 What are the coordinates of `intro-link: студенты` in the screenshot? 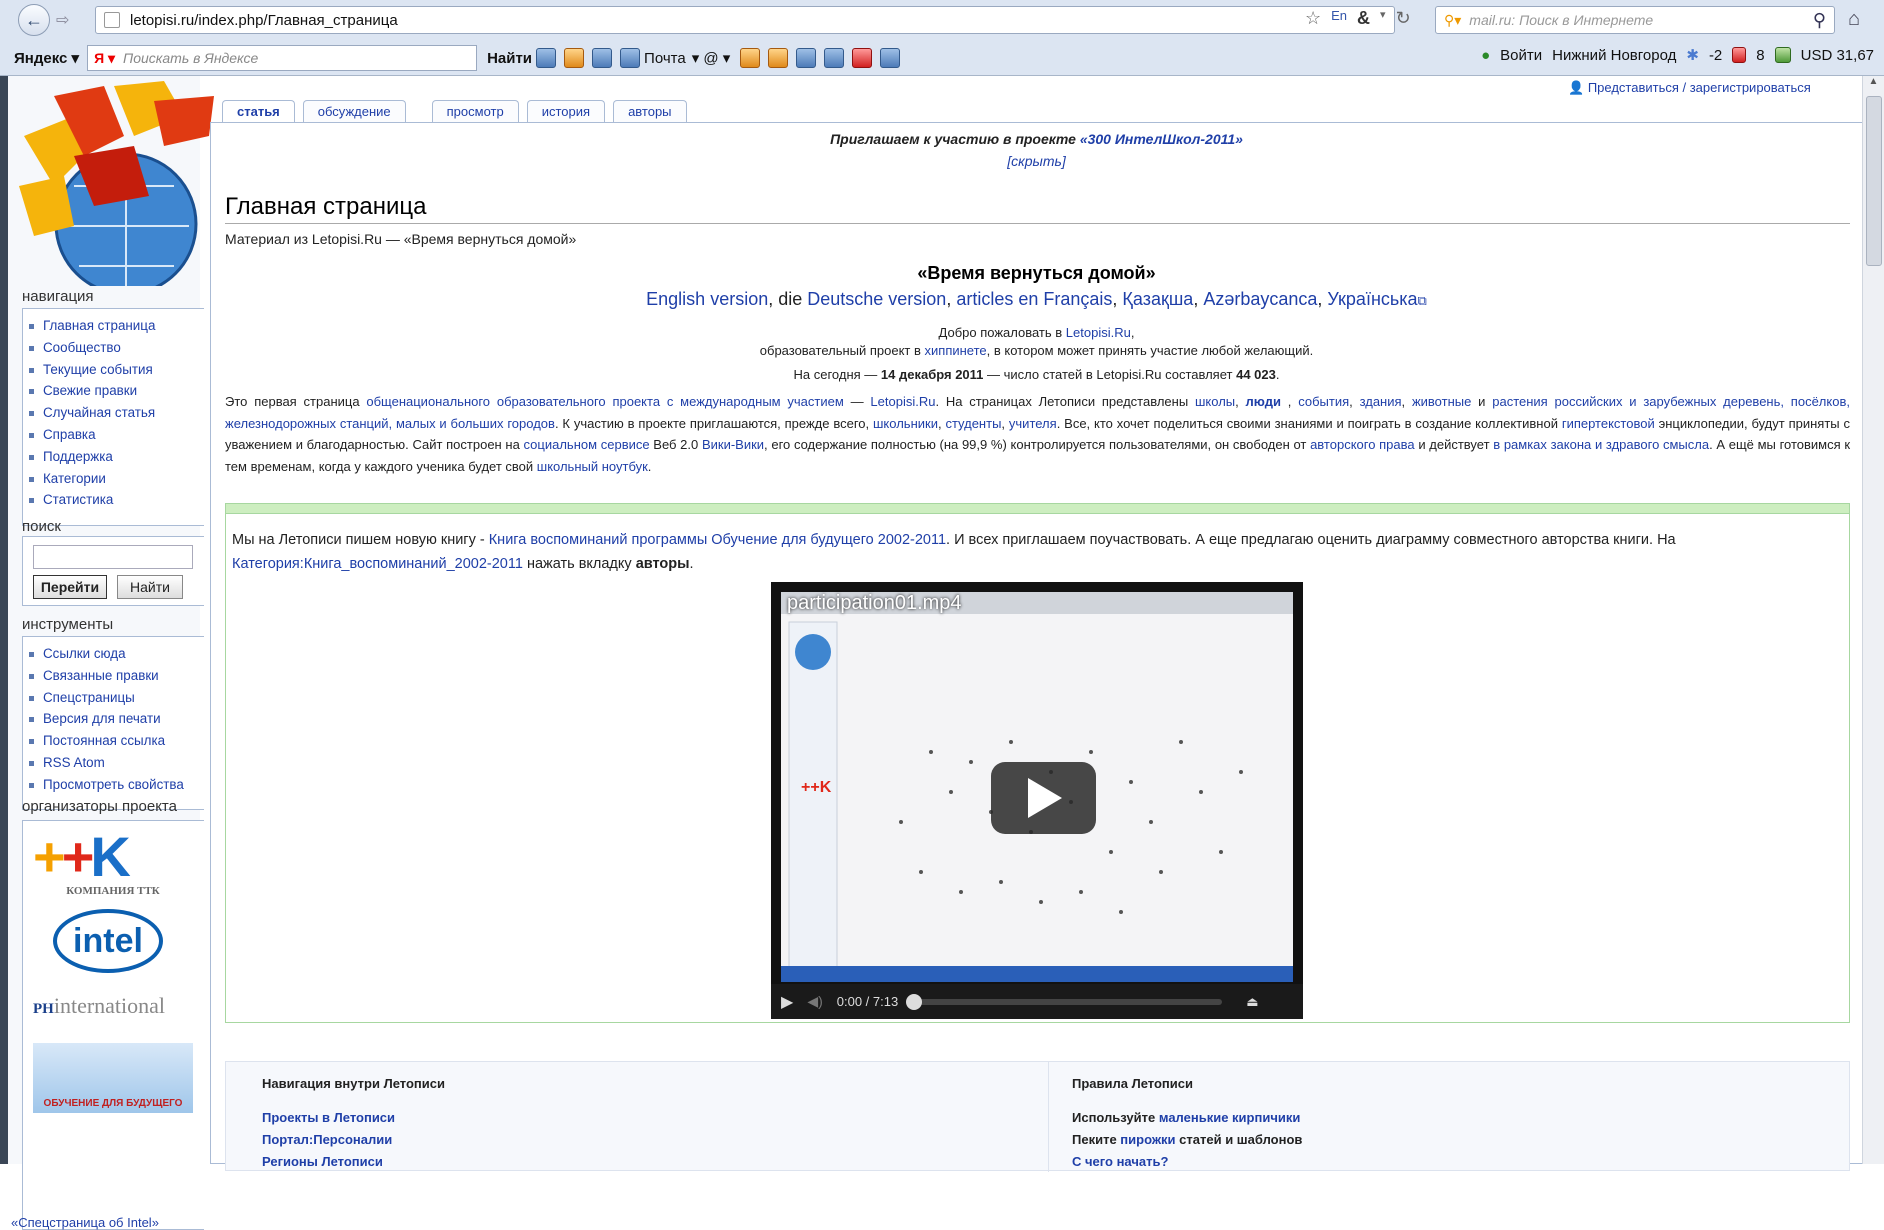 It's located at (973, 423).